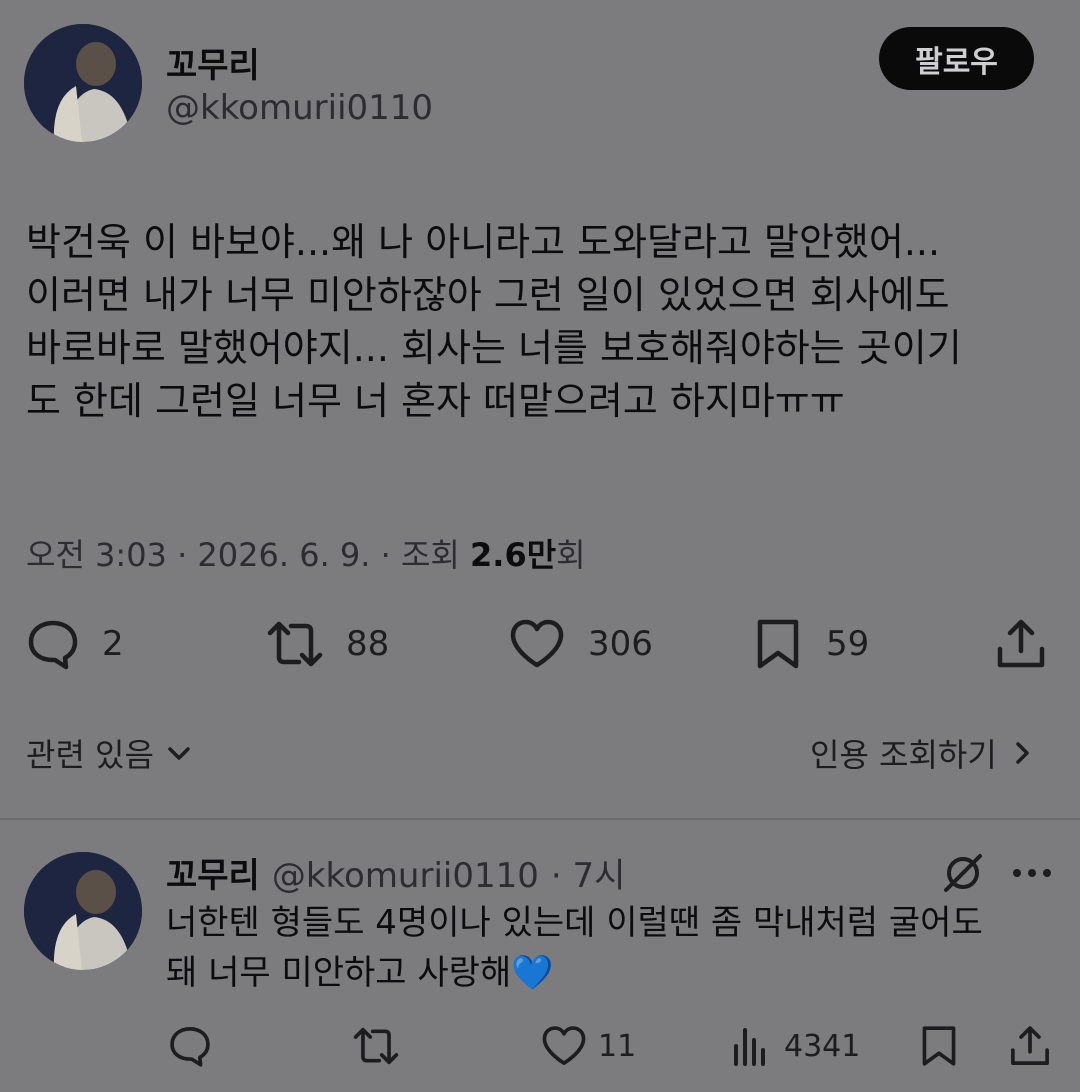 The width and height of the screenshot is (1080, 1092). Describe the element at coordinates (213, 62) in the screenshot. I see `author-name: 꼬무리` at that location.